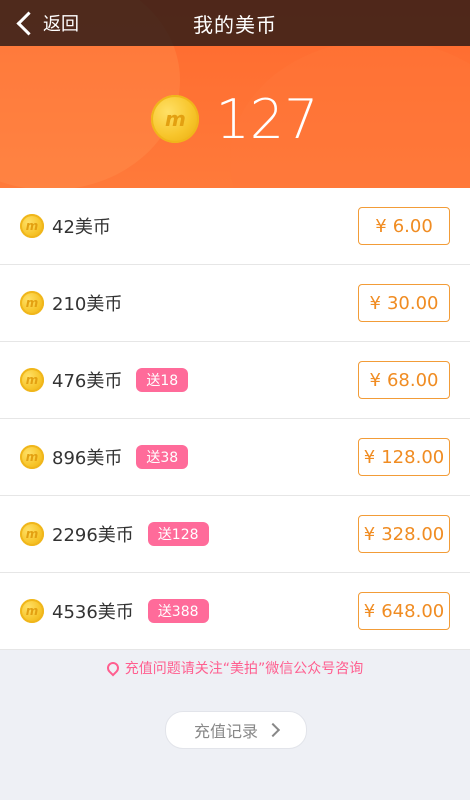  Describe the element at coordinates (178, 611) in the screenshot. I see `bonus-badge: 送388` at that location.